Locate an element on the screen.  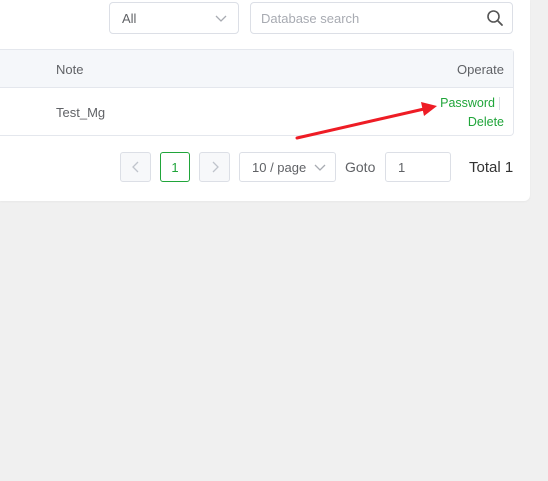
row-note-cell: Test_Mg is located at coordinates (81, 112).